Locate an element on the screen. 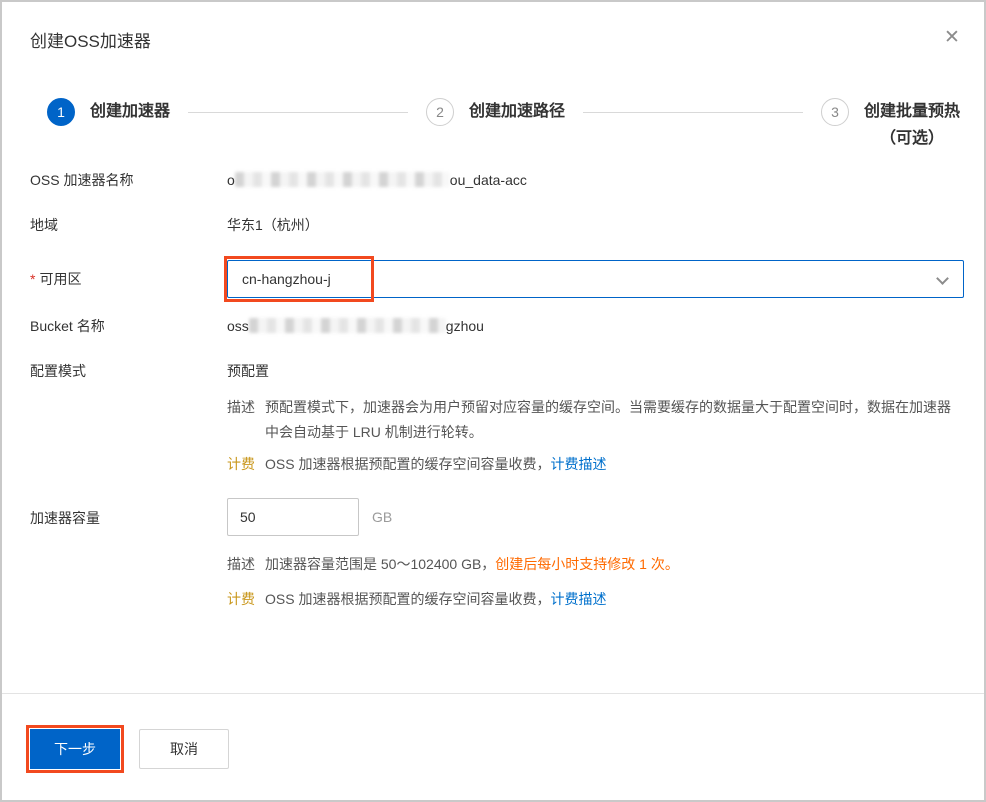 The image size is (986, 802). form-row-accelerator-name: OSS 加速器名称 o ou_data-acc is located at coordinates (497, 180).